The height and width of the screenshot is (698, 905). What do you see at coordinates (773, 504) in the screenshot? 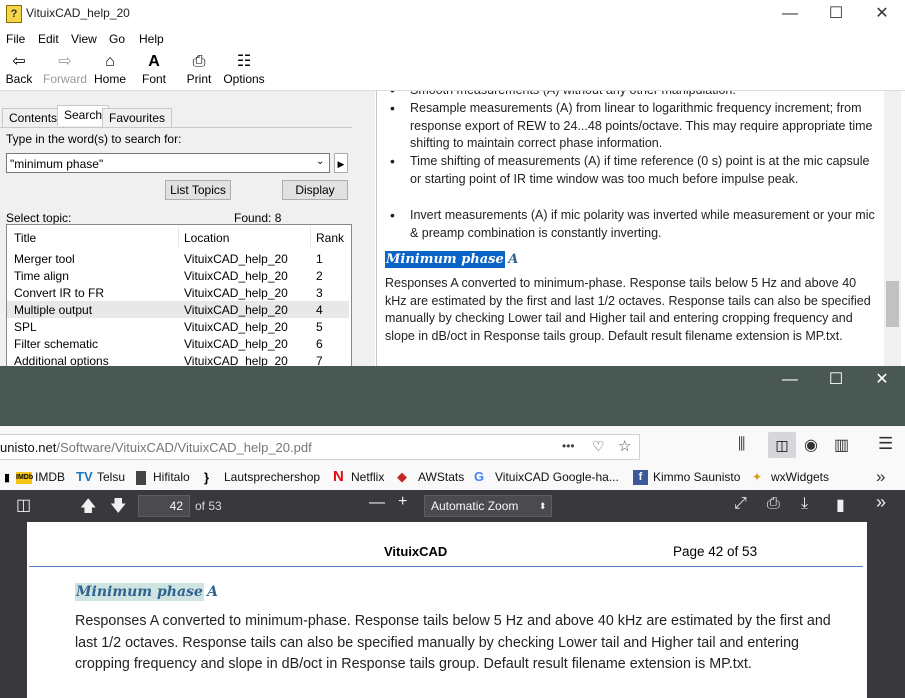
I see `pdf-print-icon: ⎙` at bounding box center [773, 504].